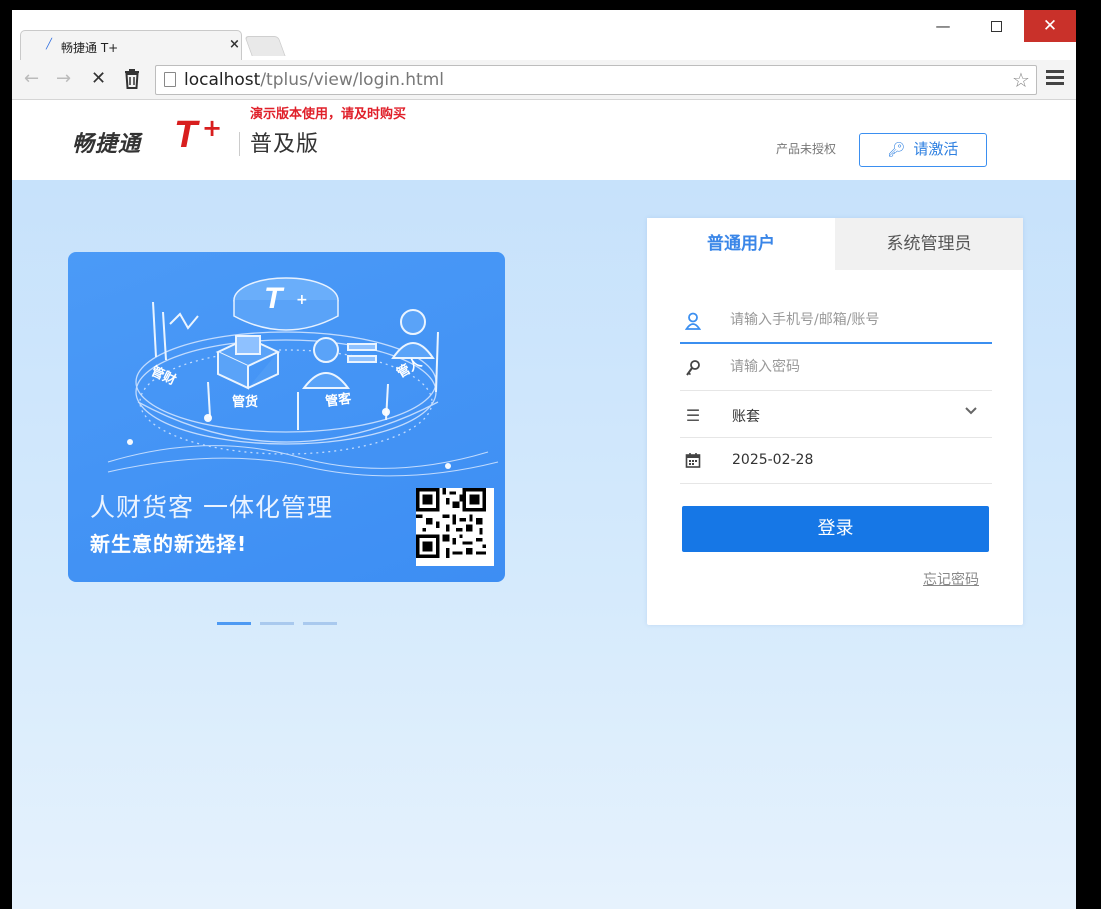  I want to click on feather-favicon-icon: ╱, so click(49, 44).